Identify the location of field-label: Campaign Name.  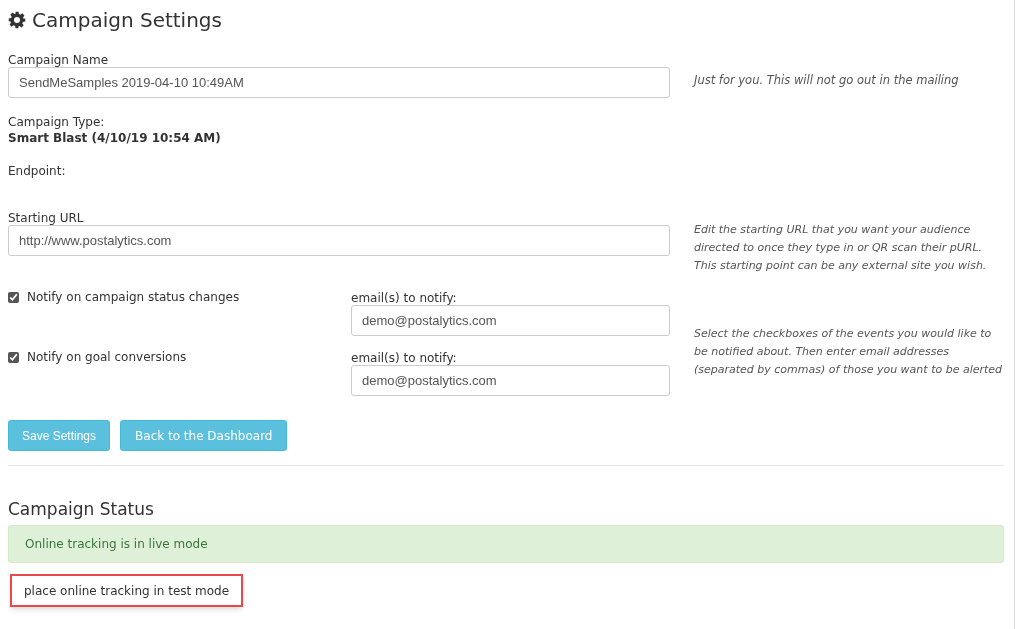
(59, 59).